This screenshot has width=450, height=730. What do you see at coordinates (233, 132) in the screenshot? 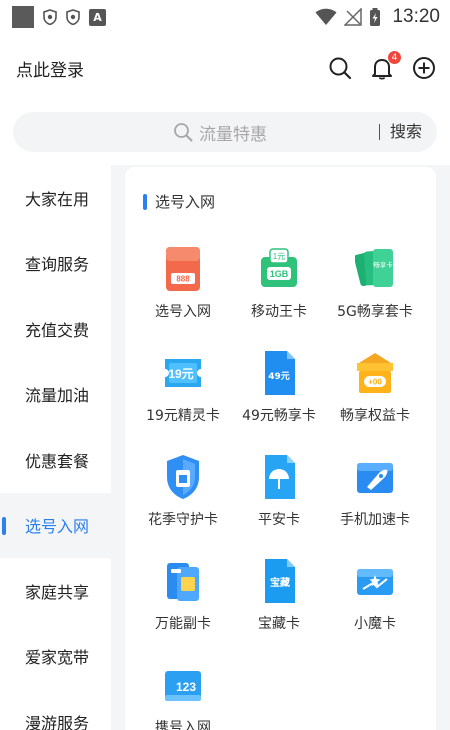
I see `search-input: 流量特惠` at bounding box center [233, 132].